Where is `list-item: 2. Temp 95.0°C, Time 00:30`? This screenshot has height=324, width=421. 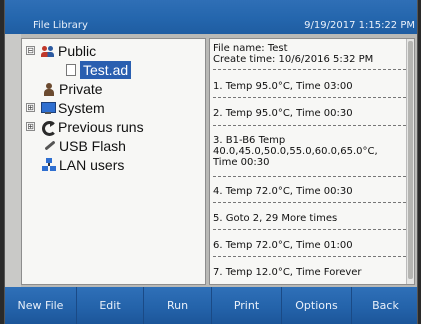
list-item: 2. Temp 95.0°C, Time 00:30 is located at coordinates (309, 113).